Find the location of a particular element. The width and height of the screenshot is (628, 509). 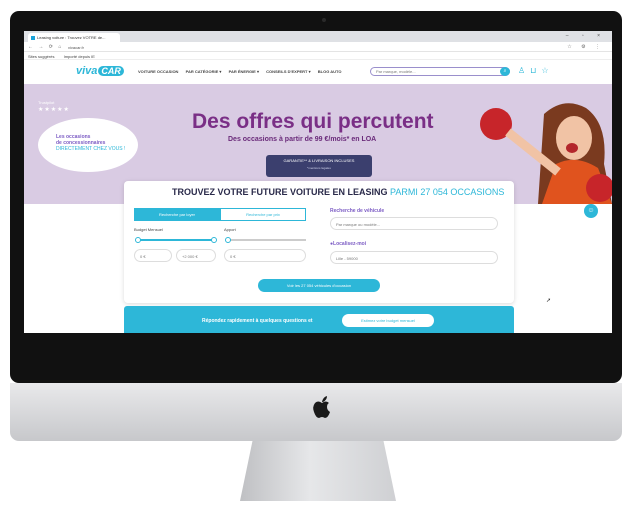

logo-text: viva is located at coordinates (87, 71).